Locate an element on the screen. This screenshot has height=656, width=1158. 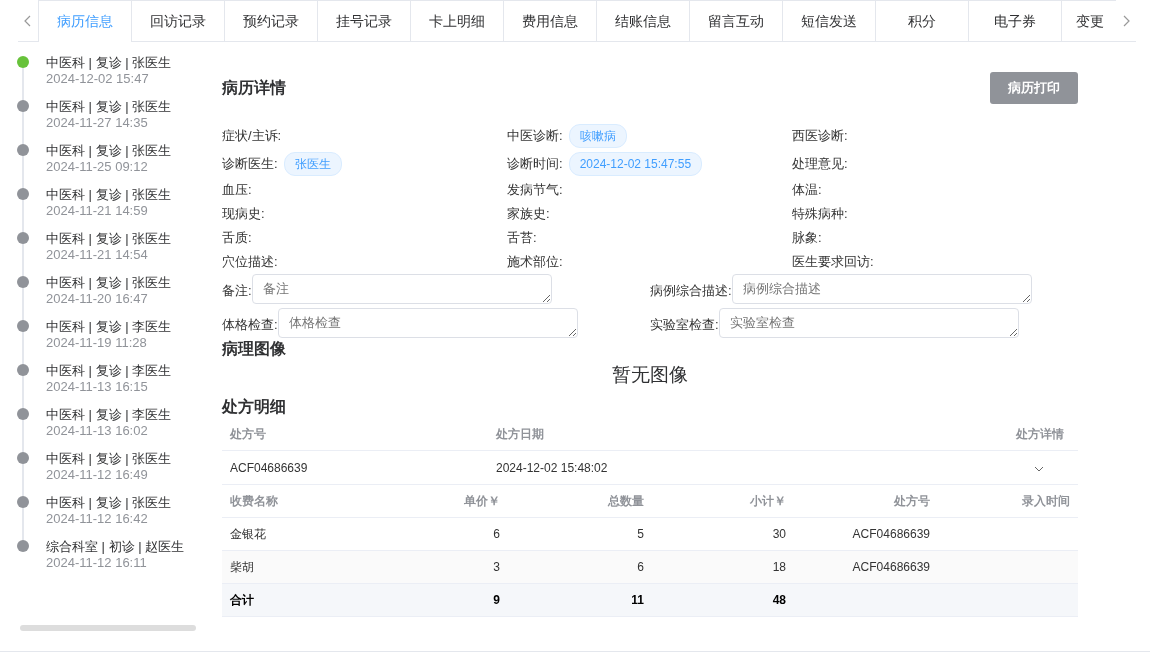
visit-time: 2024-11-13 16:02 is located at coordinates (97, 431).